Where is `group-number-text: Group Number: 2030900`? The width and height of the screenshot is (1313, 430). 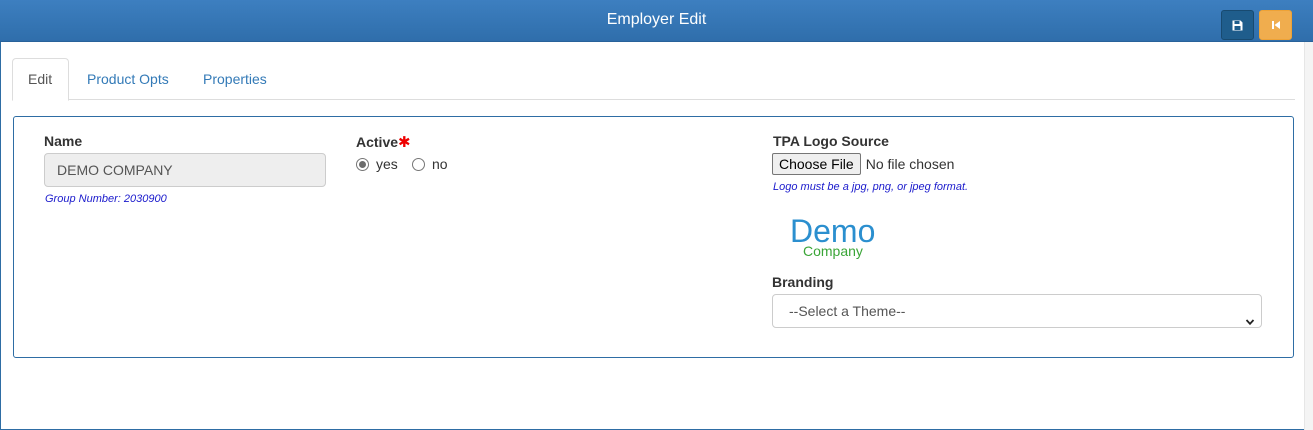
group-number-text: Group Number: 2030900 is located at coordinates (106, 199).